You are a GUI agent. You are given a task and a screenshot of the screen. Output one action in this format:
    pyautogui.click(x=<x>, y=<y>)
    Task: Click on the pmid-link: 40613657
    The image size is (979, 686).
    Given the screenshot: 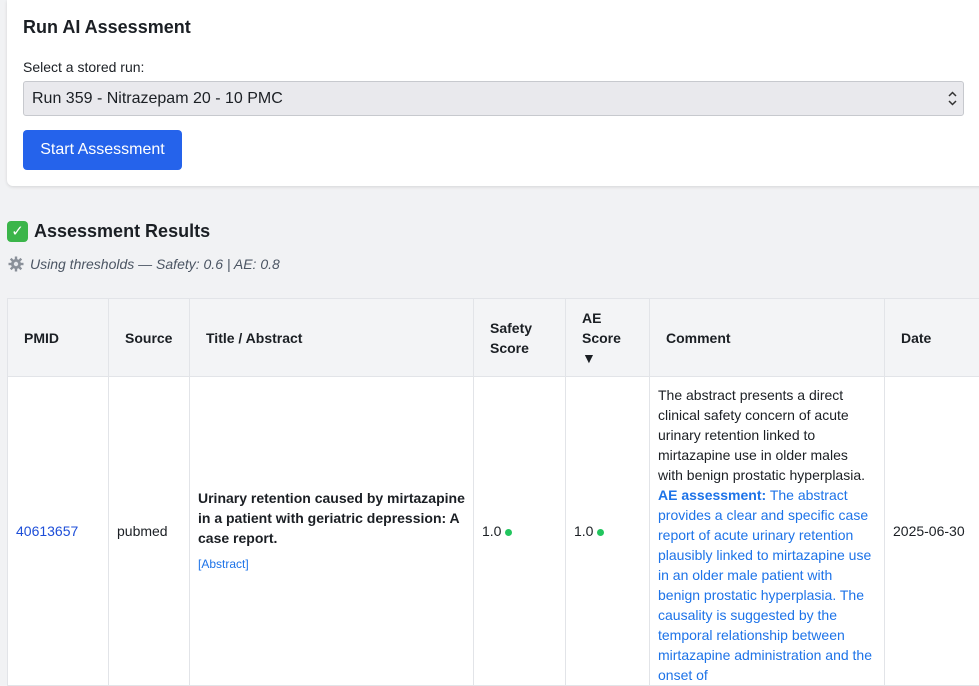 What is the action you would take?
    pyautogui.click(x=47, y=531)
    